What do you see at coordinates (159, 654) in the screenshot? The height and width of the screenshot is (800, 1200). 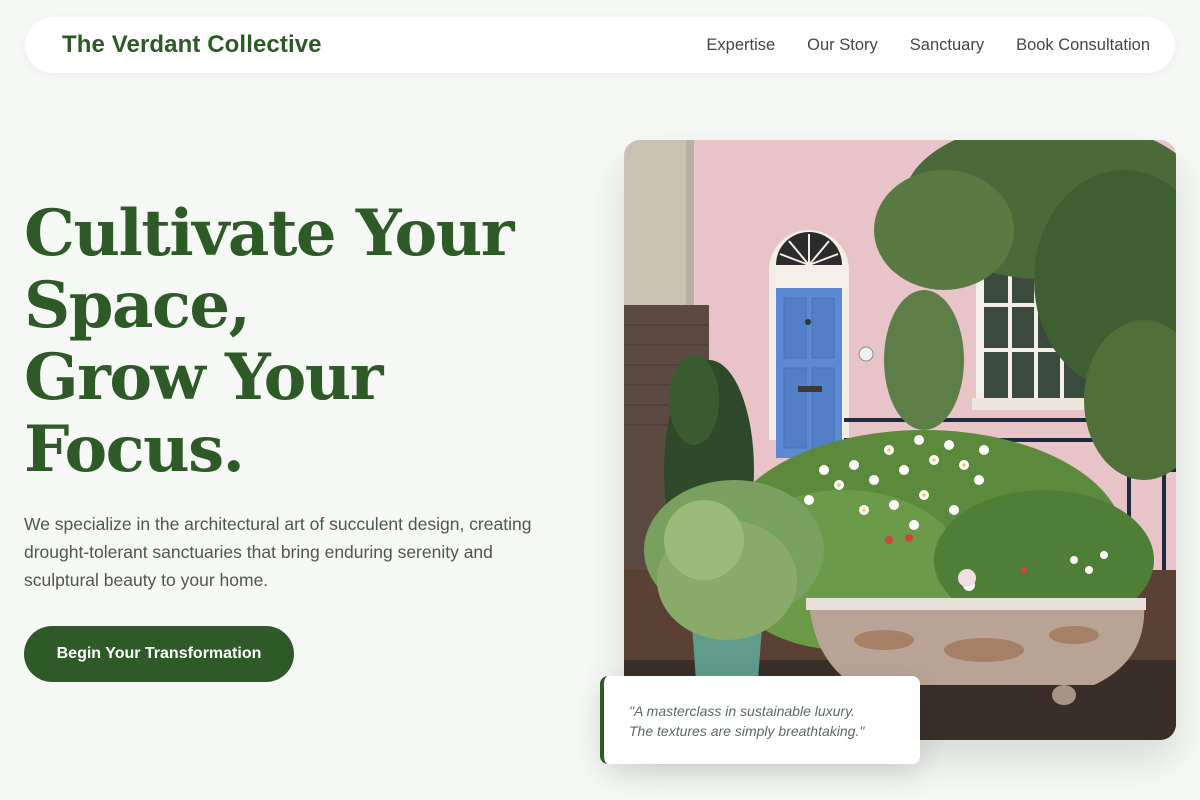 I see `begin-transformation-button: Begin Your Transformation` at bounding box center [159, 654].